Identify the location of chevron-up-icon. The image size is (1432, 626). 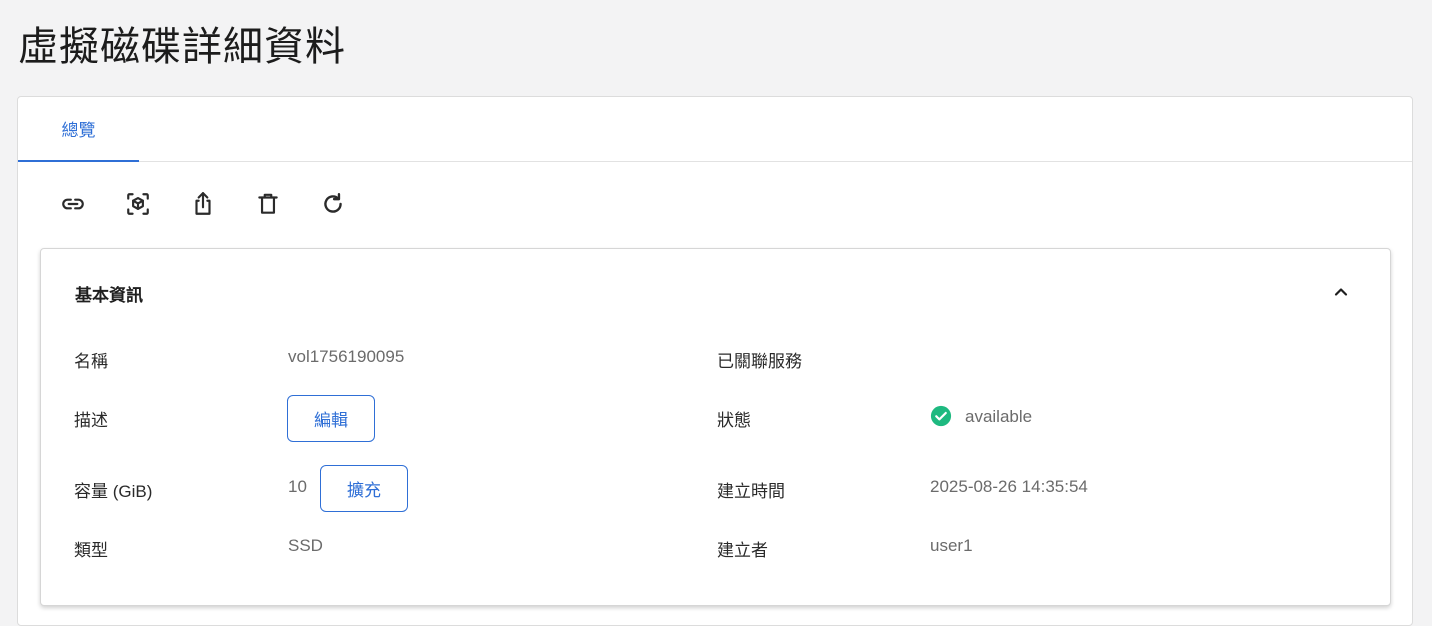
(1341, 292).